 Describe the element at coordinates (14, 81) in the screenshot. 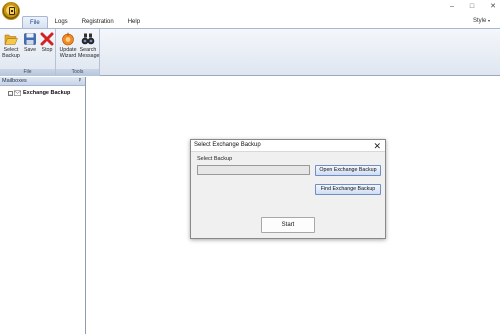

I see `panel-title: Mailboxes` at that location.